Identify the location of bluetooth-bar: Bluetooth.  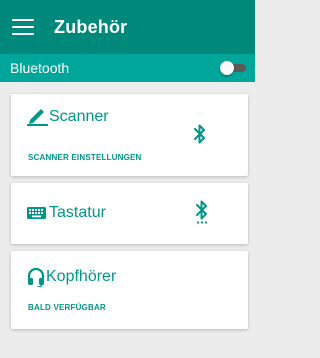
(127, 68).